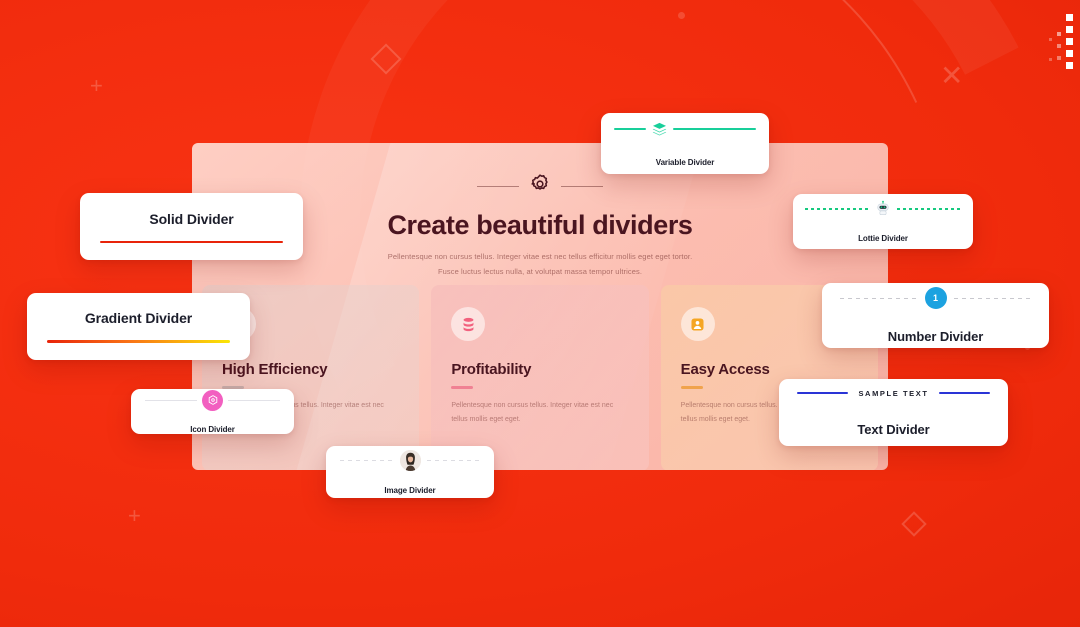 This screenshot has height=627, width=1080. Describe the element at coordinates (410, 490) in the screenshot. I see `card-label: Image Divider` at that location.